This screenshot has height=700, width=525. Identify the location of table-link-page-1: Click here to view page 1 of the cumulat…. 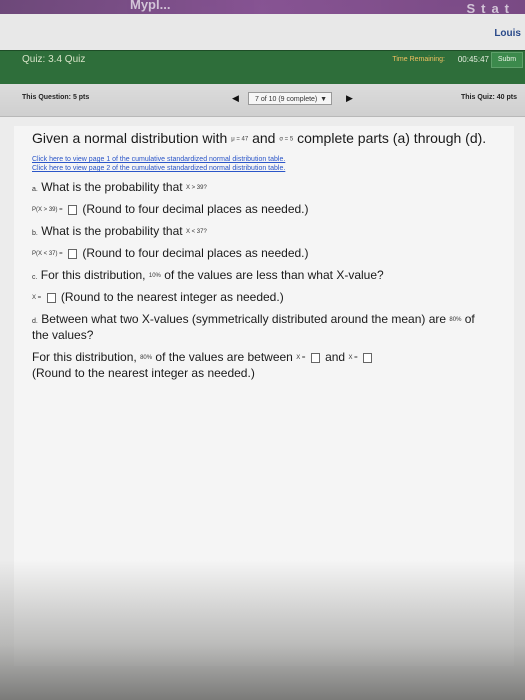
(158, 159).